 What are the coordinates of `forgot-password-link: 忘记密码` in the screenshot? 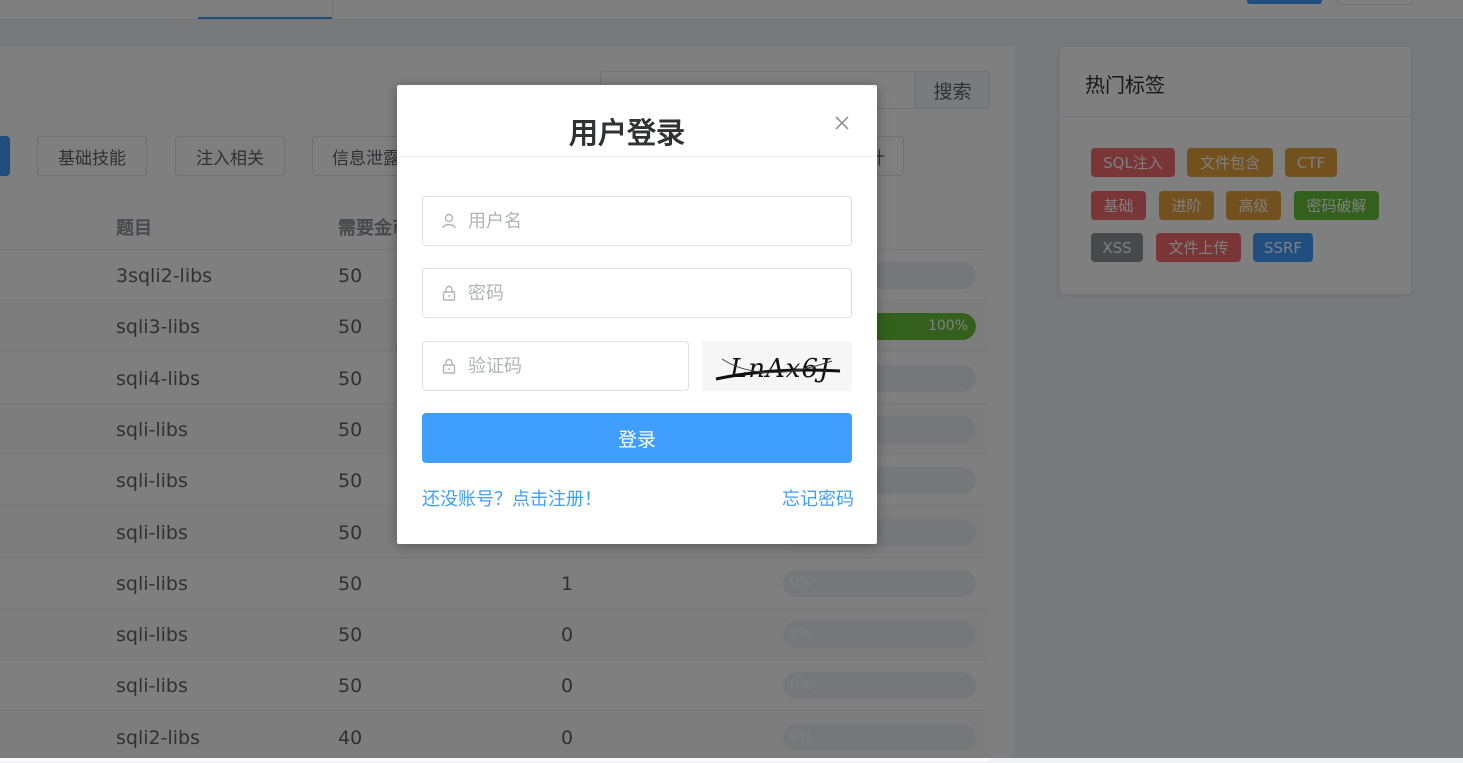 It's located at (818, 498).